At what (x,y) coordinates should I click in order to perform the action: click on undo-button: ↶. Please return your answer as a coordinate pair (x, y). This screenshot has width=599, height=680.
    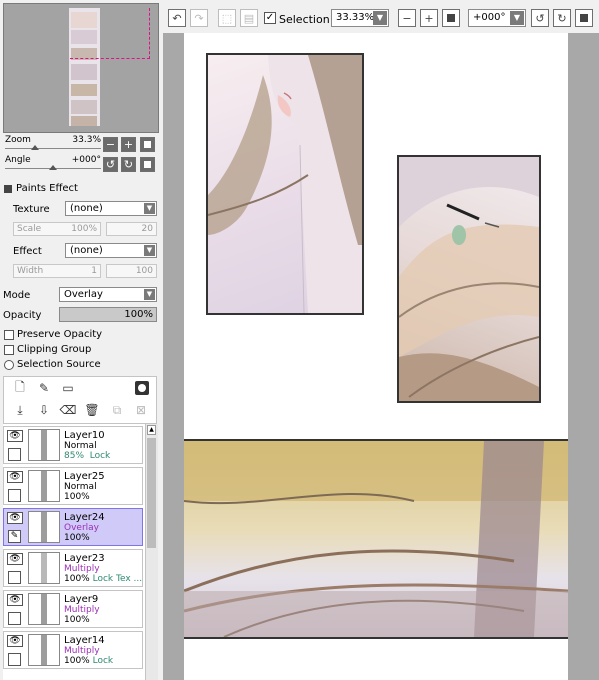
    Looking at the image, I should click on (177, 18).